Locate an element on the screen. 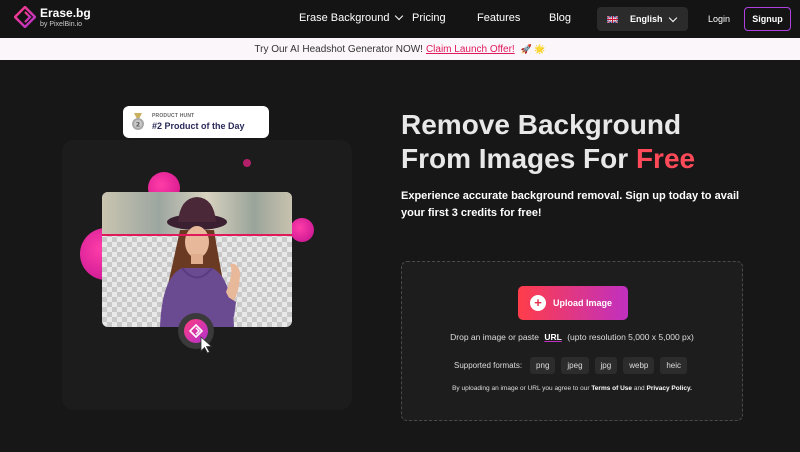 Image resolution: width=800 pixels, height=452 pixels. format-chip-webp: webp is located at coordinates (639, 365).